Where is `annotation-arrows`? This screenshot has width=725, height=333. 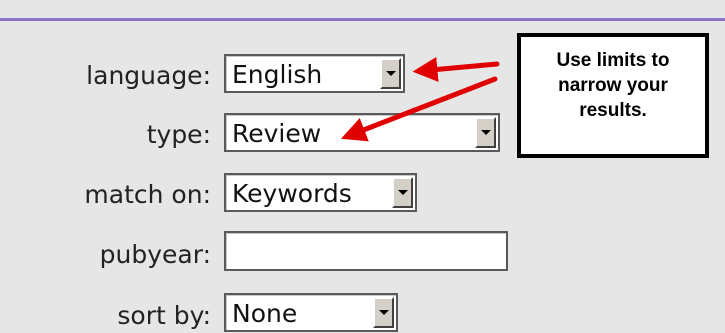
annotation-arrows is located at coordinates (420, 99).